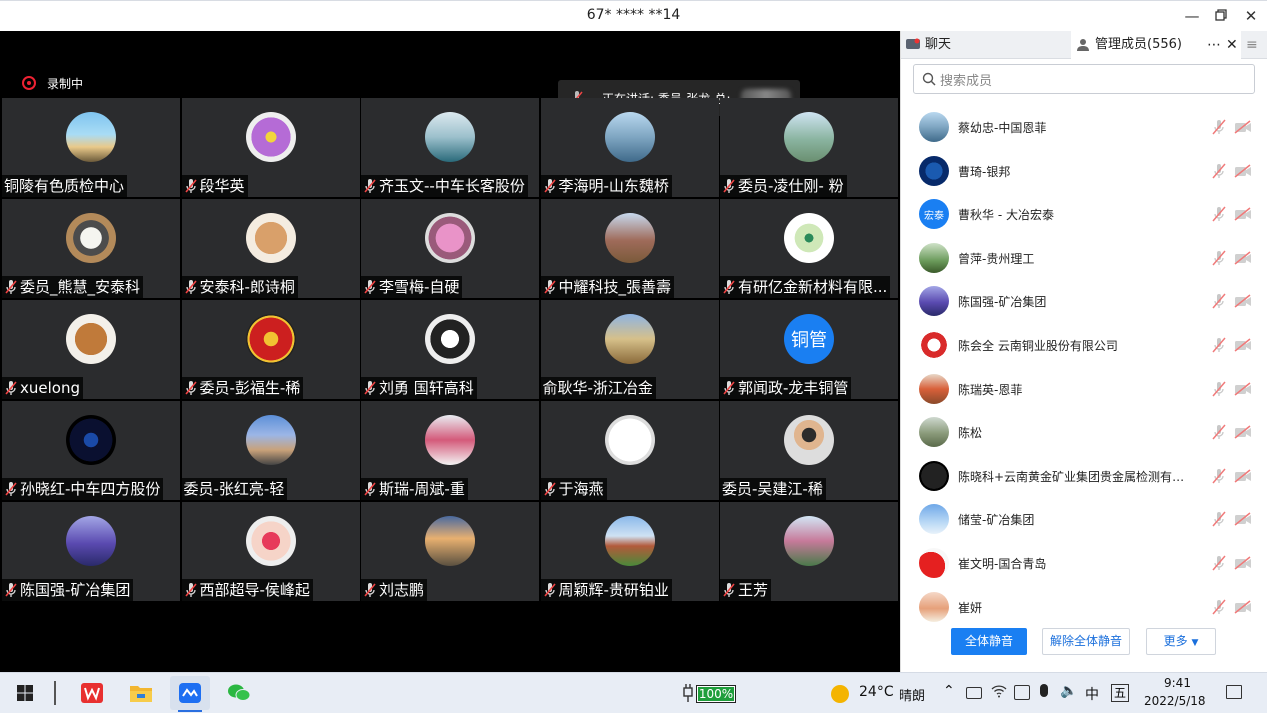  I want to click on member-row: 宏泰 曹秋华 - 大冶宏泰, so click(1084, 214).